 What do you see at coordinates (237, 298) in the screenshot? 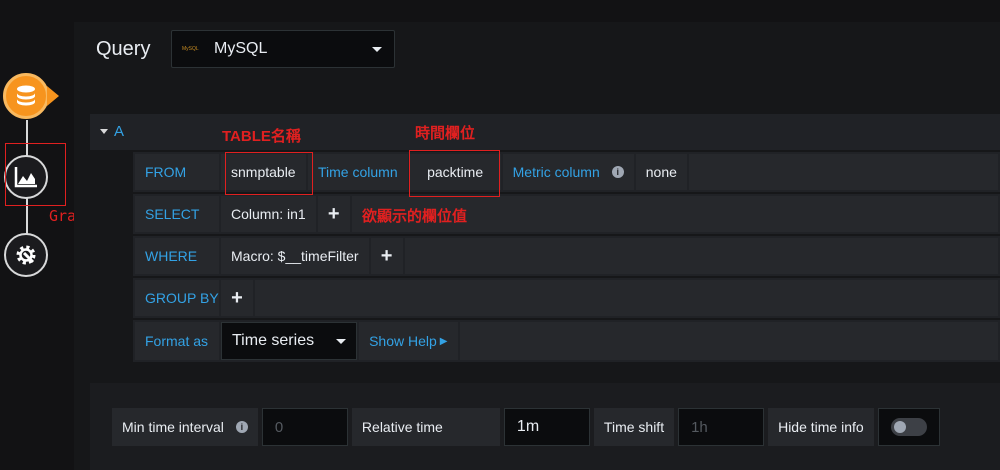
I see `add-group-by-button: +` at bounding box center [237, 298].